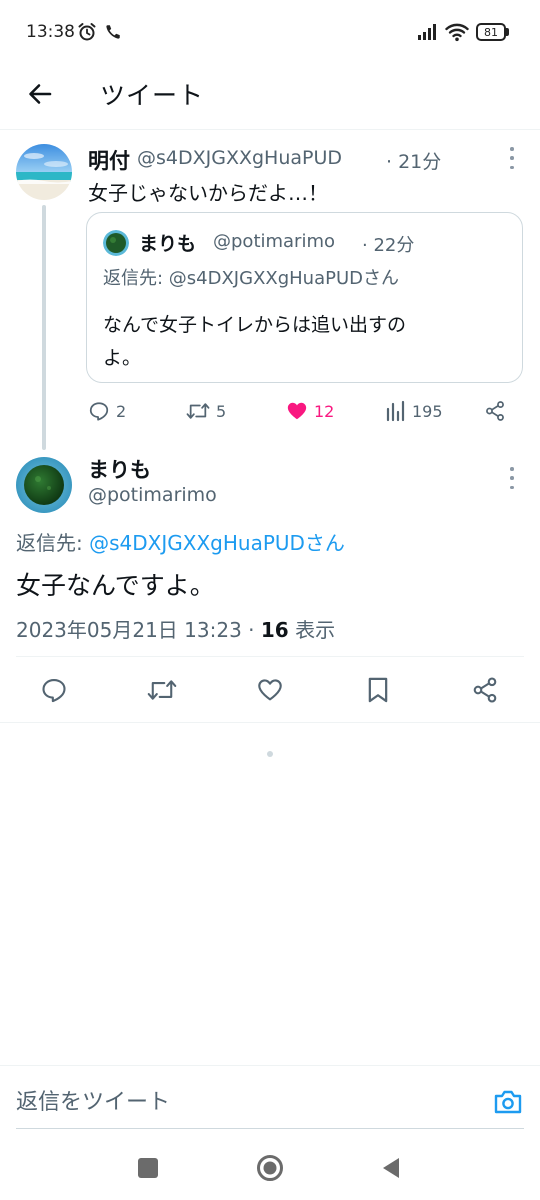 This screenshot has height=1200, width=540. I want to click on reply-button, so click(54, 690).